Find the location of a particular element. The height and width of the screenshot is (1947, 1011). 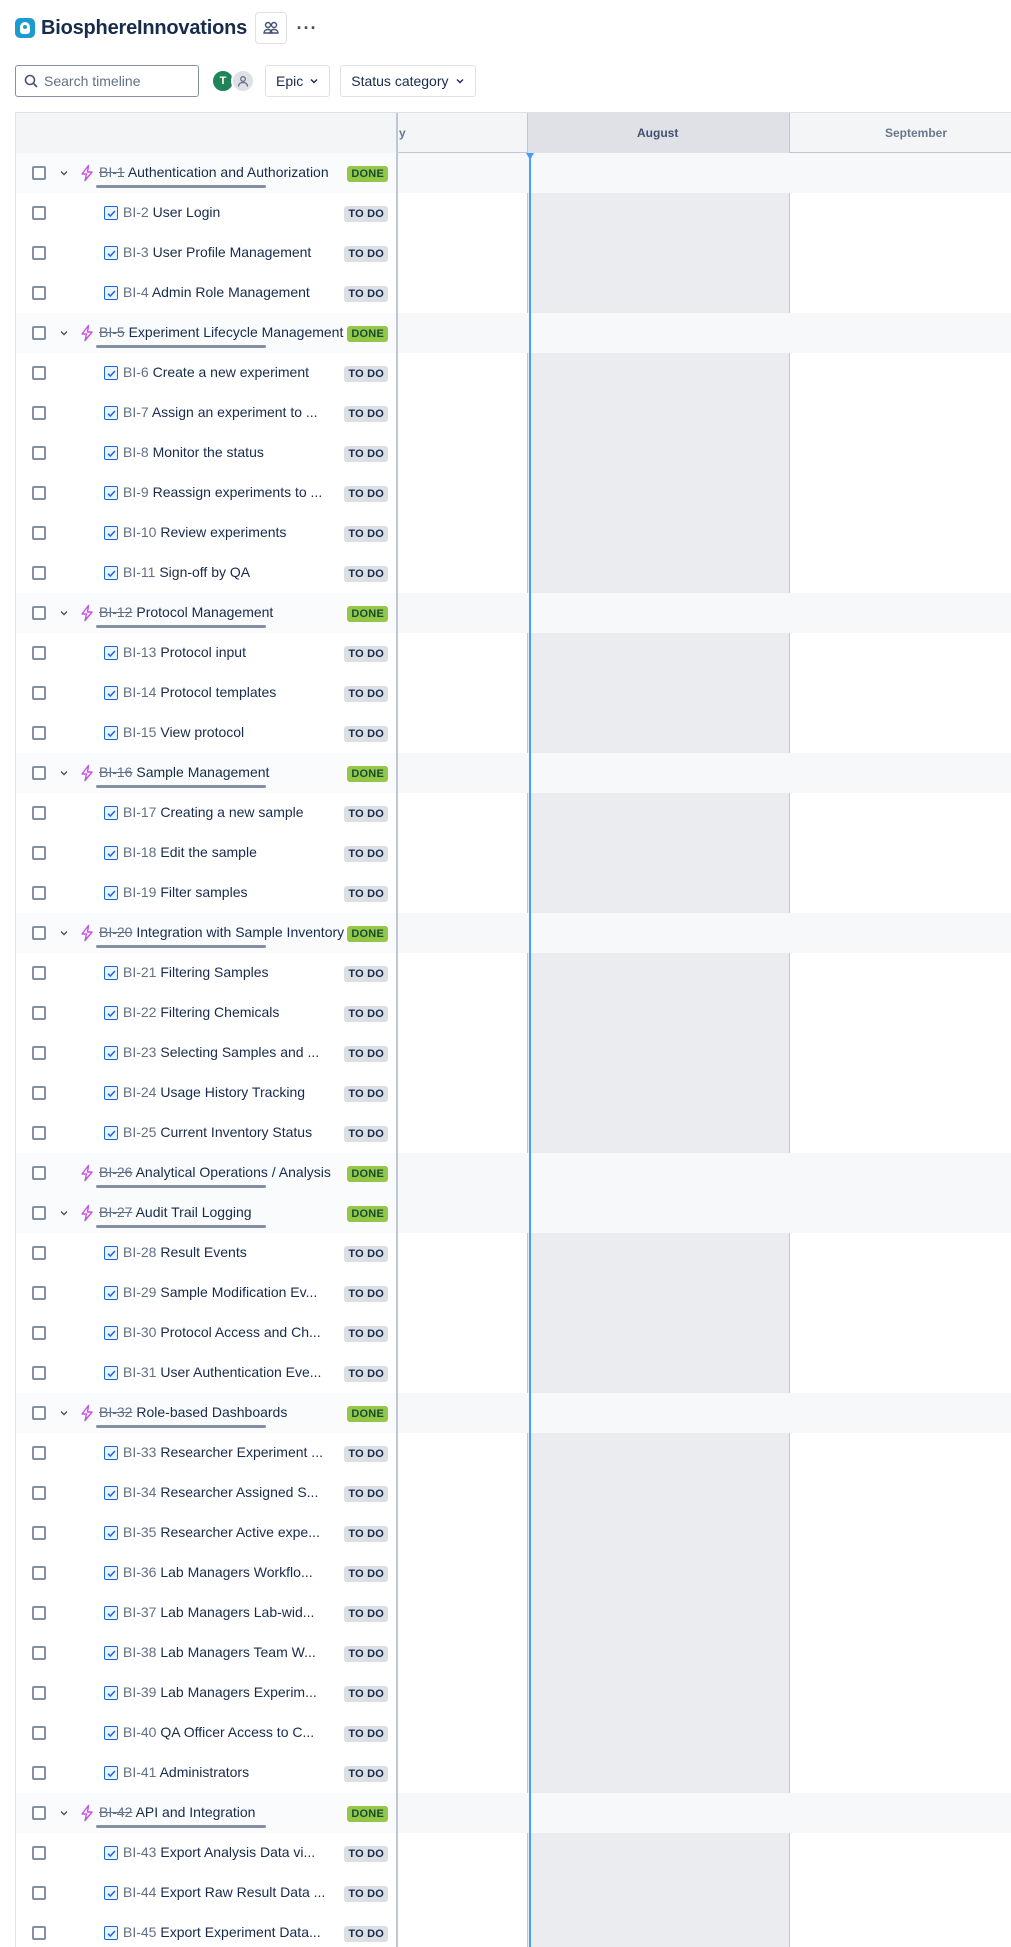

issue-summary-link: BI-21 Filtering Samples is located at coordinates (234, 972).